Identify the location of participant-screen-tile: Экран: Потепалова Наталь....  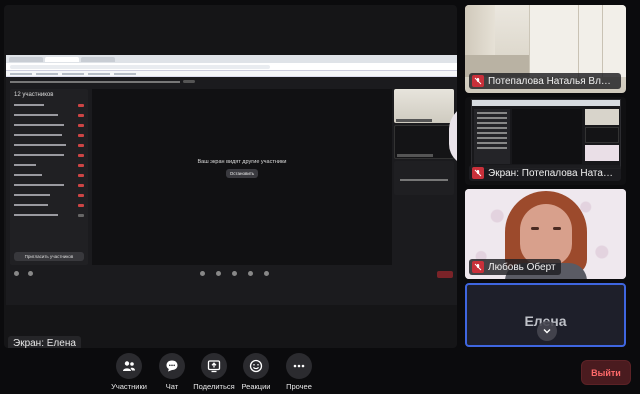
(545, 141).